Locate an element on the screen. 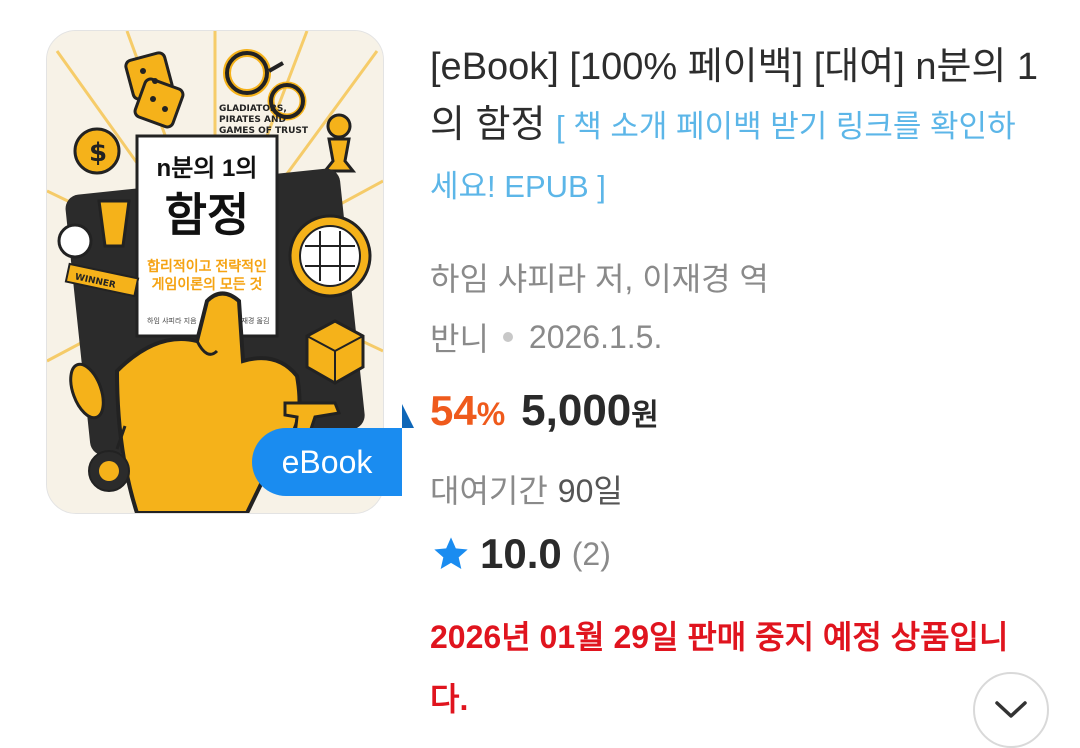  star-icon is located at coordinates (451, 553).